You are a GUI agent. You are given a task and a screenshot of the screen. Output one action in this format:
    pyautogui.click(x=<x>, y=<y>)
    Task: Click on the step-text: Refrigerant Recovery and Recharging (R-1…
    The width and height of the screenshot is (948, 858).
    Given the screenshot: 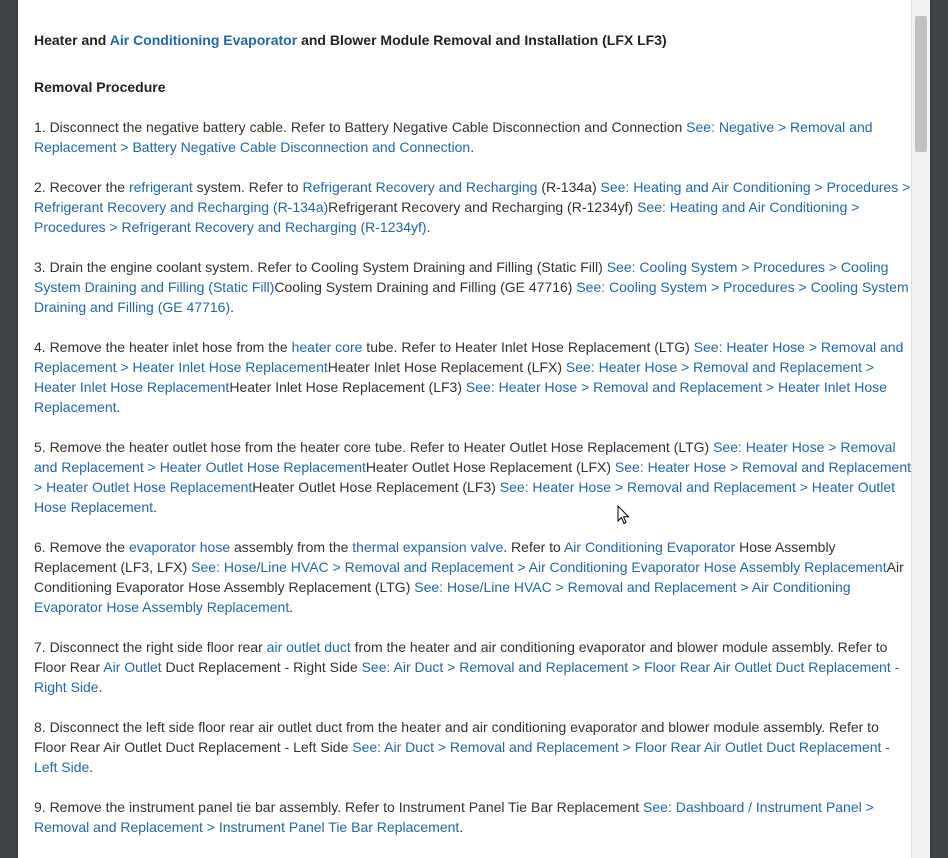 What is the action you would take?
    pyautogui.click(x=483, y=207)
    